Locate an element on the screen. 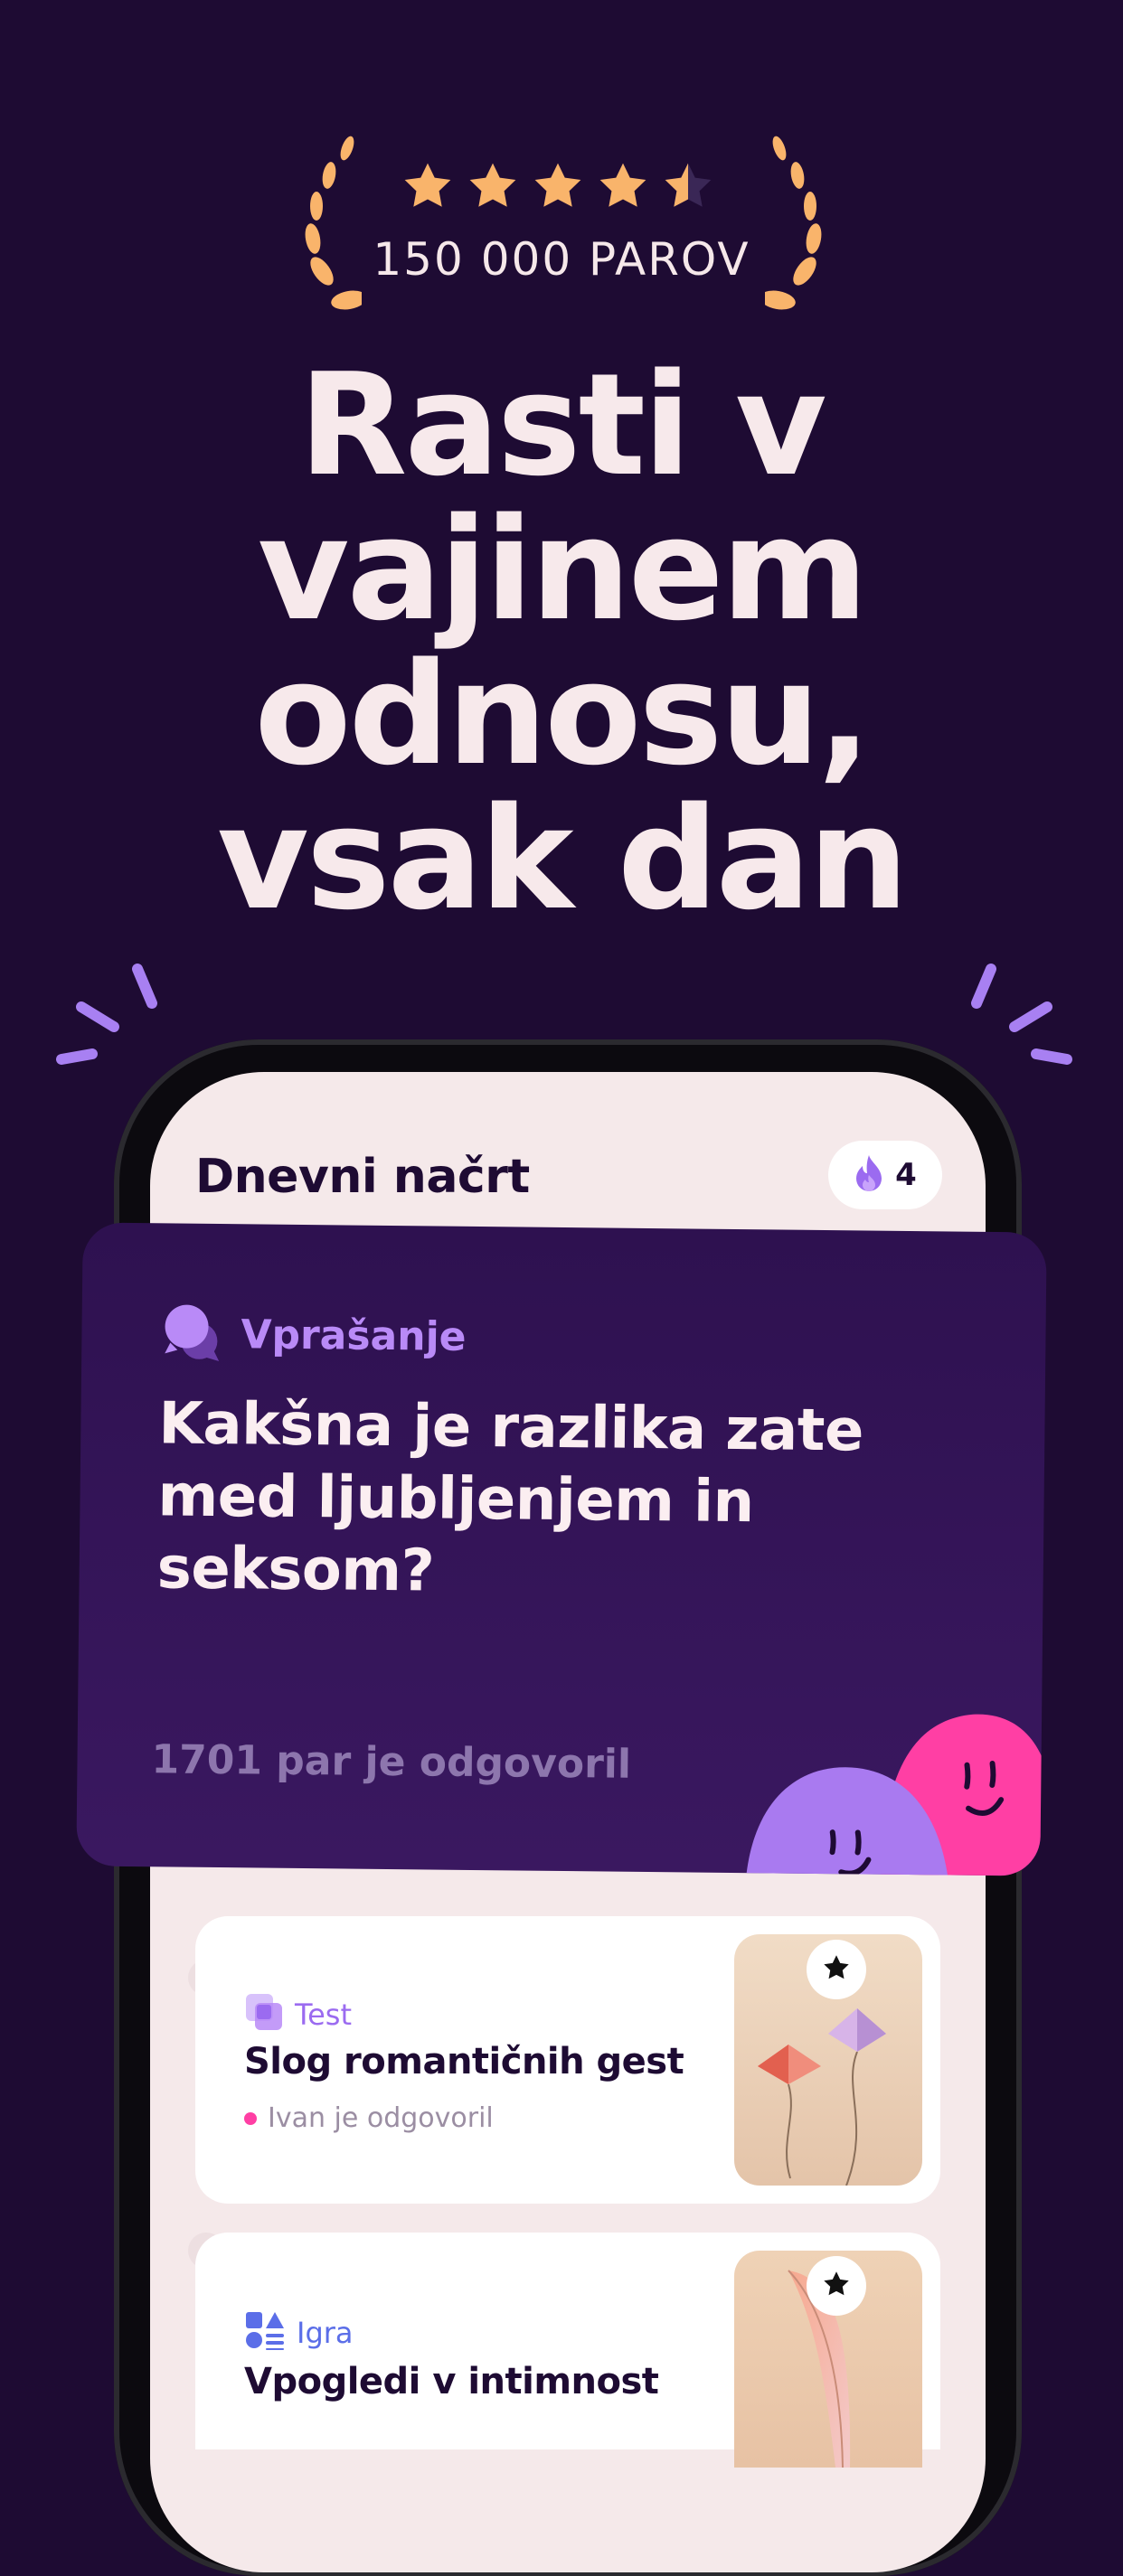  status-dot is located at coordinates (250, 2118).